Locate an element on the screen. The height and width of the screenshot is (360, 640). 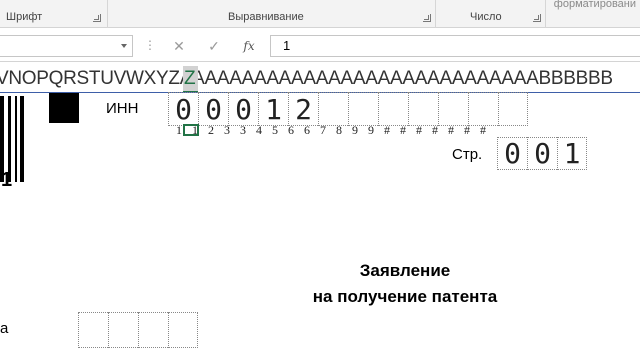
cell-index: 5 is located at coordinates (275, 130).